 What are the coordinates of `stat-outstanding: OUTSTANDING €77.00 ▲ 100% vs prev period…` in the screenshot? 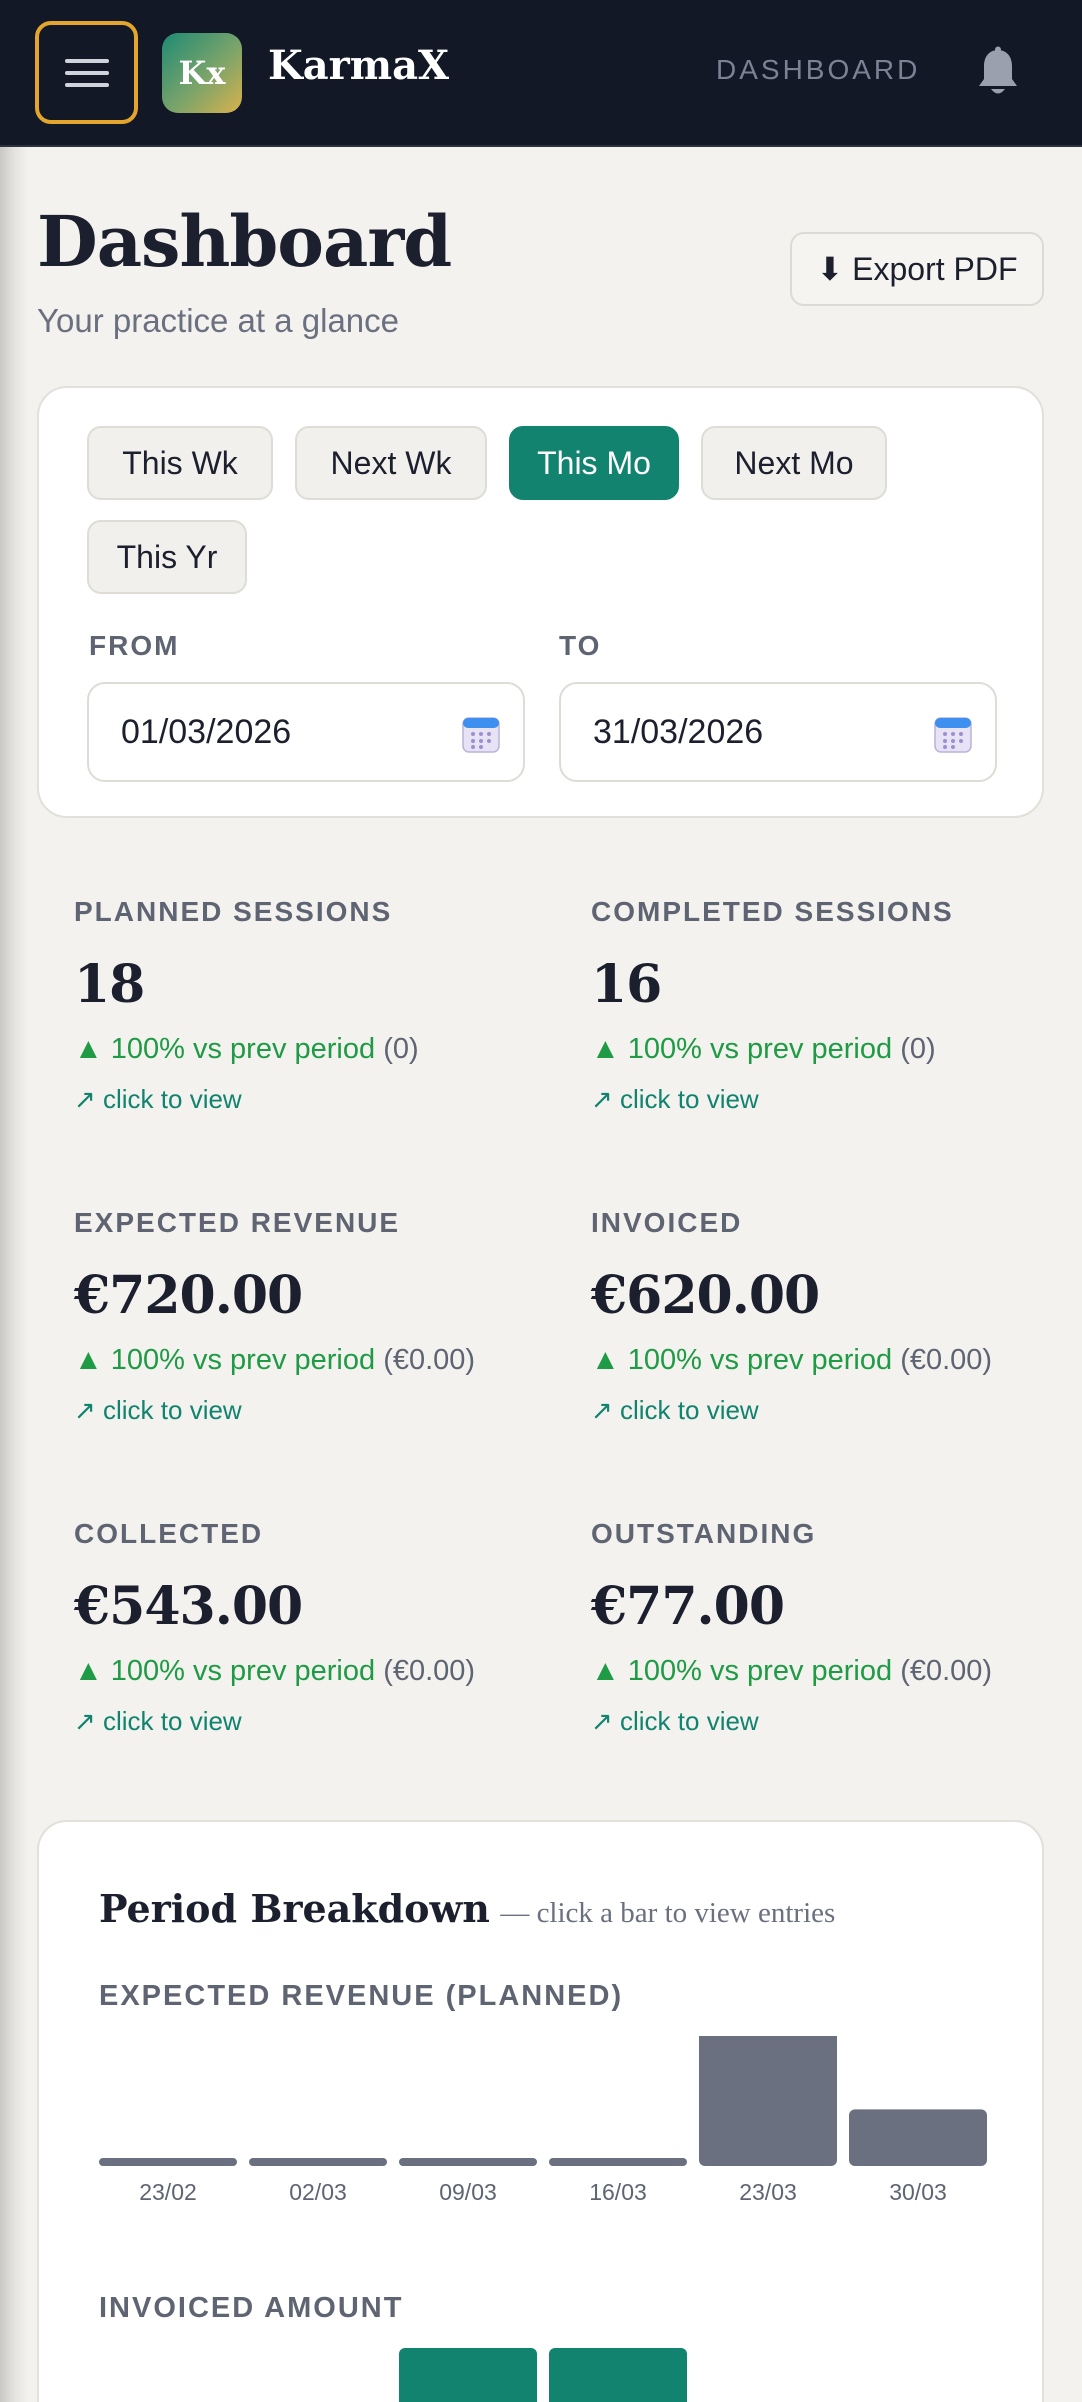 It's located at (831, 1627).